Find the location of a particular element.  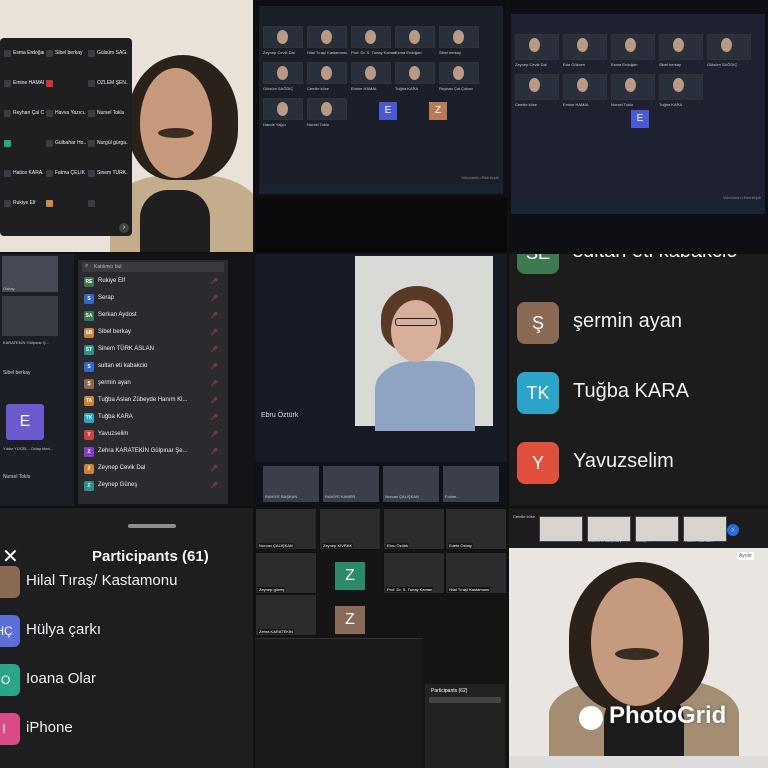

participant-row: HÇ Hülya çarkı is located at coordinates (126, 633).